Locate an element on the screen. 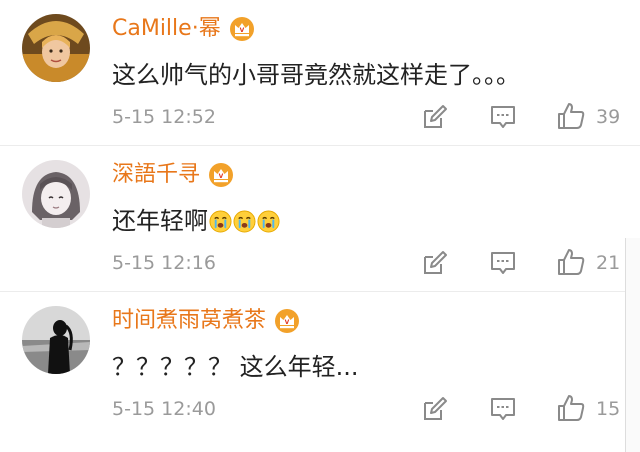  comment-text: 这么帅气的小哥哥竟然就这样走了。。。 is located at coordinates (316, 75).